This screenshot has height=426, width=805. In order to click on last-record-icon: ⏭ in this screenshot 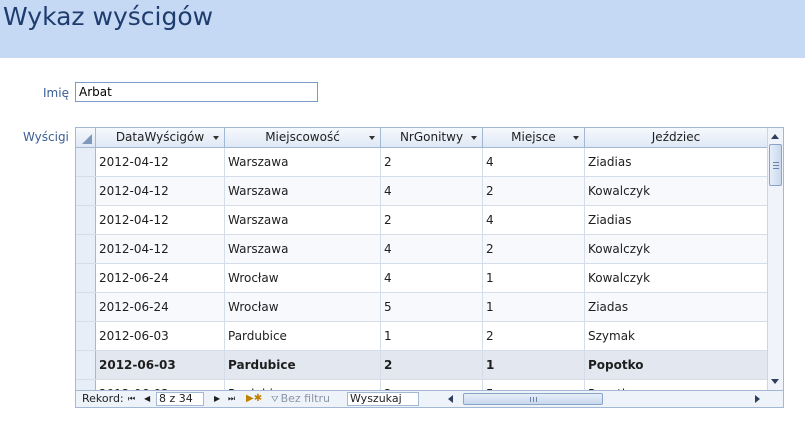, I will do `click(231, 399)`.